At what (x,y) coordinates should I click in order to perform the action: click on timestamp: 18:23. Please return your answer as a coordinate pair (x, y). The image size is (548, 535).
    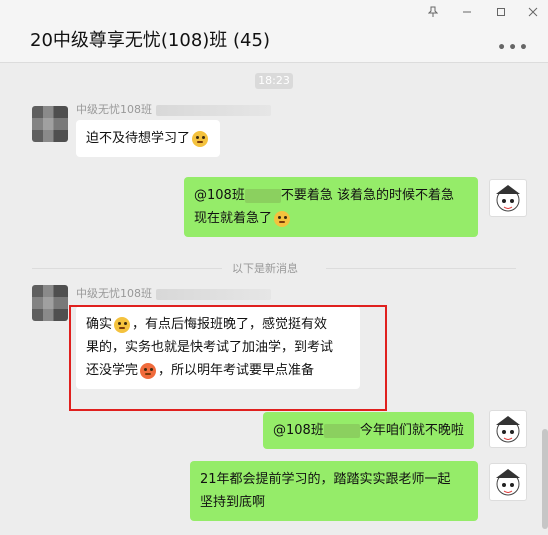
    Looking at the image, I should click on (274, 81).